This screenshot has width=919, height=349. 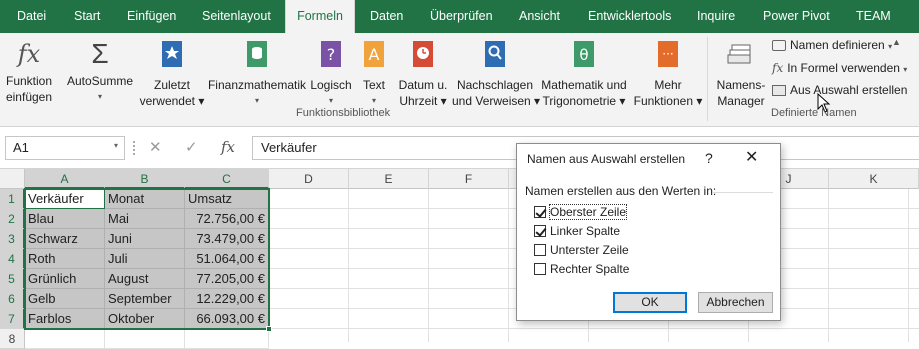 I want to click on svg-text: A, so click(x=374, y=54).